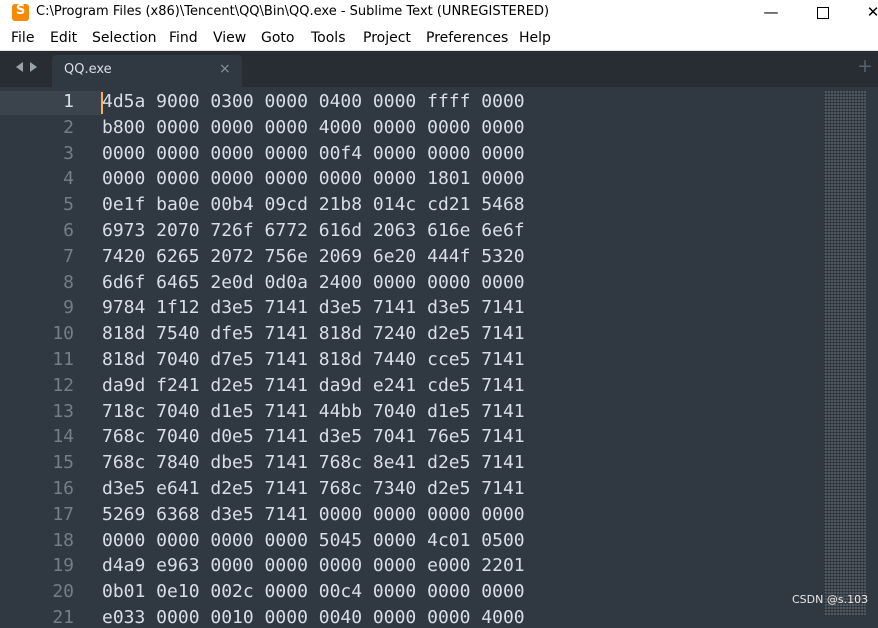  I want to click on menu-project: Project, so click(387, 38).